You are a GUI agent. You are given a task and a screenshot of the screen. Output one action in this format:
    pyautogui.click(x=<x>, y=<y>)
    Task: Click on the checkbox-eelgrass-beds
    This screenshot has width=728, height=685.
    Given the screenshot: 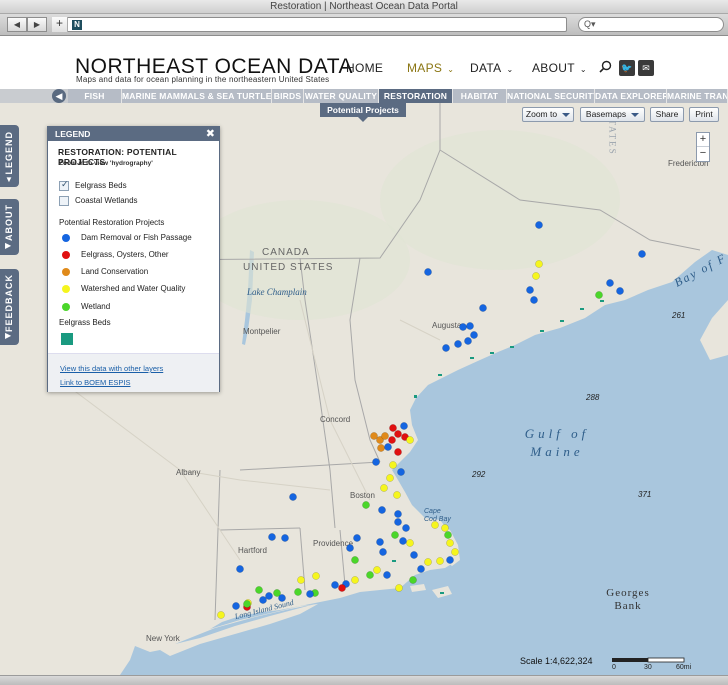 What is the action you would take?
    pyautogui.click(x=64, y=185)
    